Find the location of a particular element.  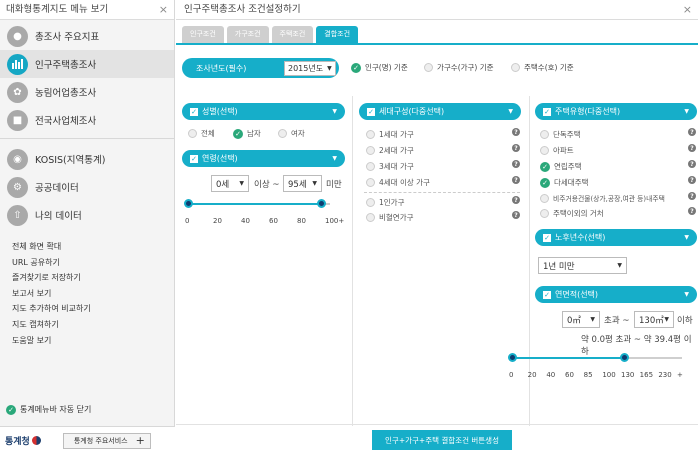

sidebar-item-population-census: 인구주택총조사 is located at coordinates (87, 64).